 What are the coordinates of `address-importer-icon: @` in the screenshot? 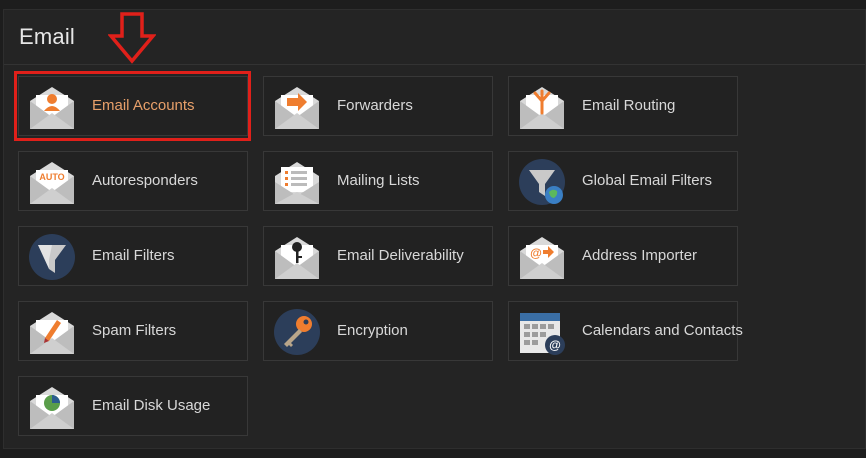 It's located at (542, 258).